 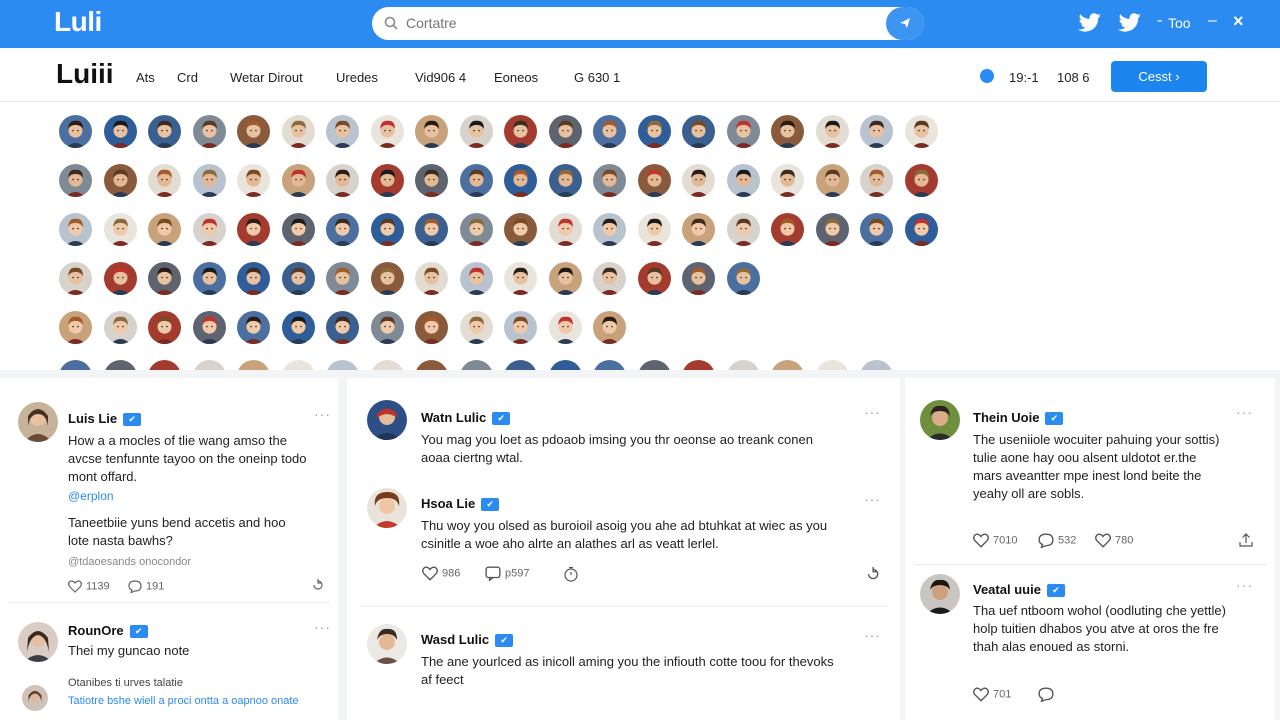 What do you see at coordinates (1018, 417) in the screenshot?
I see `post-author: Thein Uoie ✔` at bounding box center [1018, 417].